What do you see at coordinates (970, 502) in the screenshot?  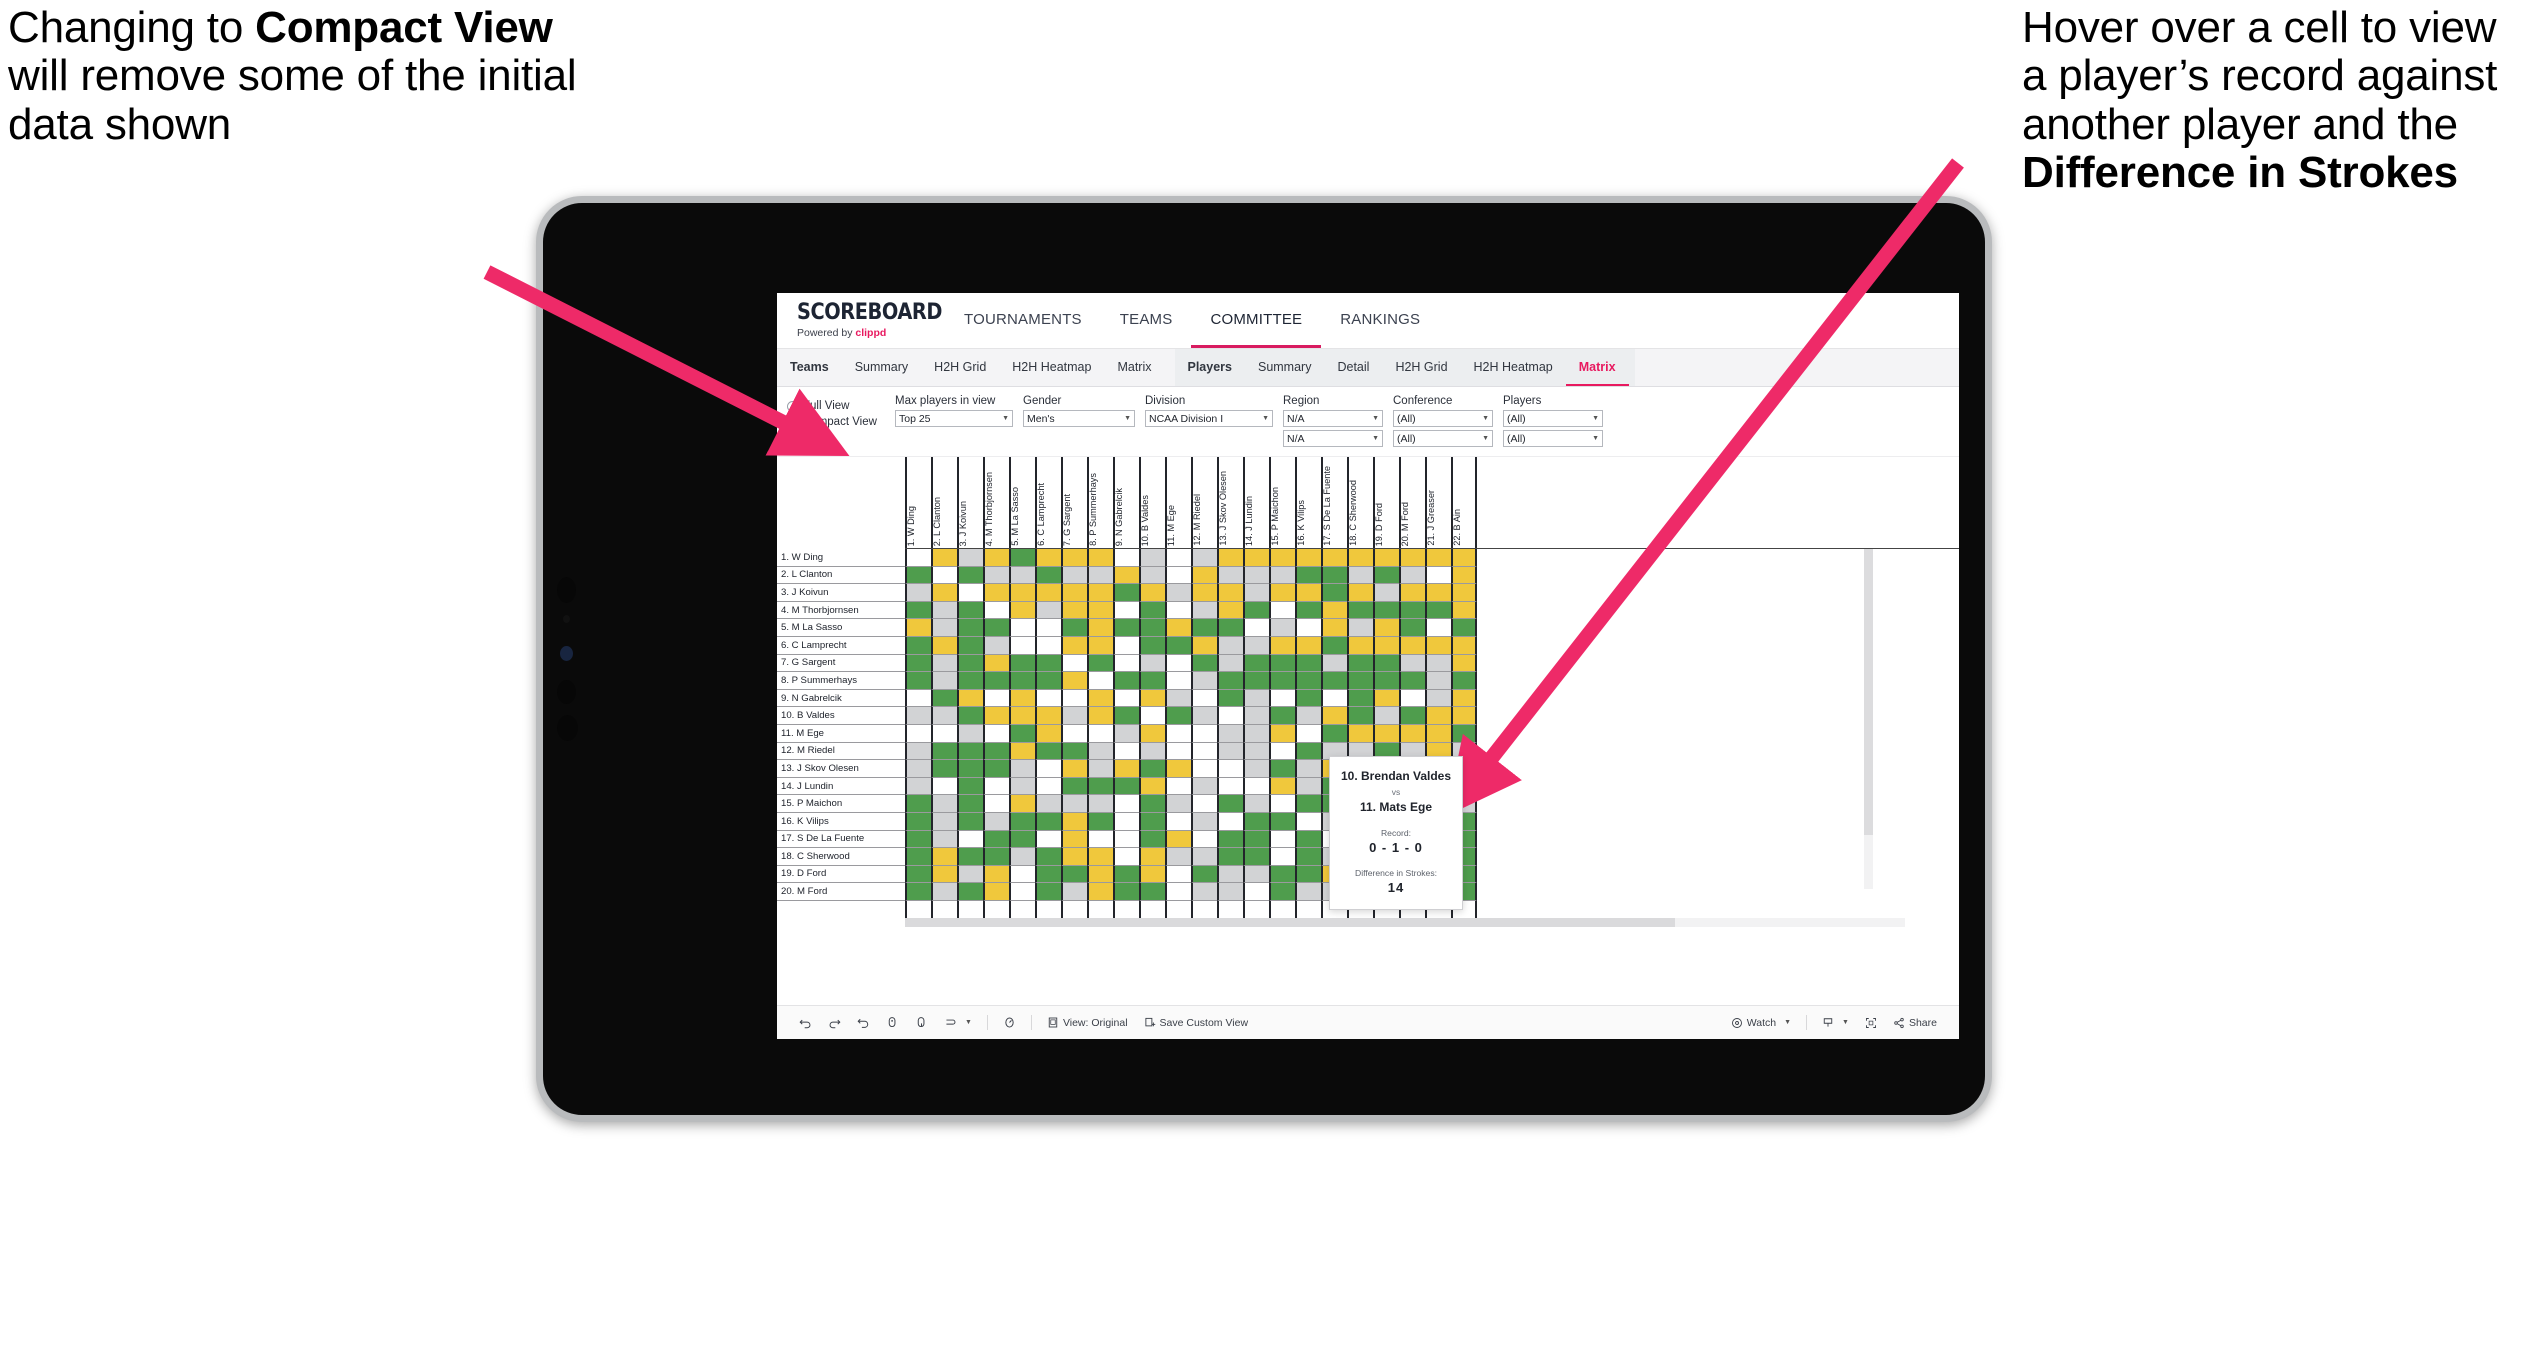 I see `matrix-col-header: 3. J Koivun` at bounding box center [970, 502].